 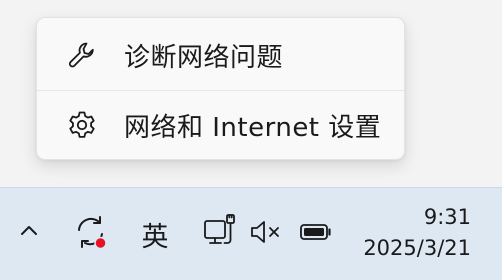 I want to click on menu-item-label: 诊断网络问题, so click(x=204, y=57).